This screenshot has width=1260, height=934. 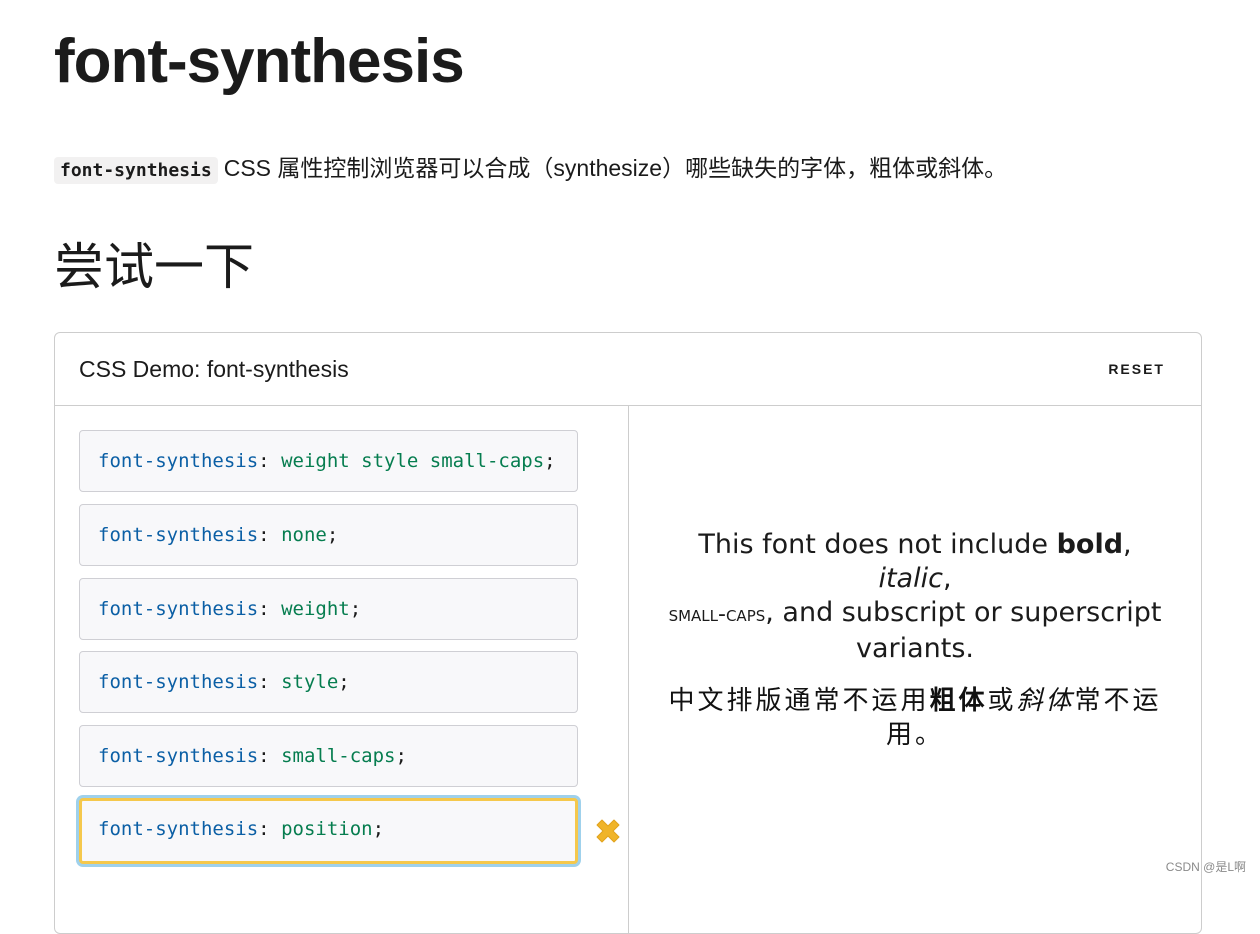 I want to click on demo-option-small-caps: font-synthesis: small-caps;, so click(x=328, y=756).